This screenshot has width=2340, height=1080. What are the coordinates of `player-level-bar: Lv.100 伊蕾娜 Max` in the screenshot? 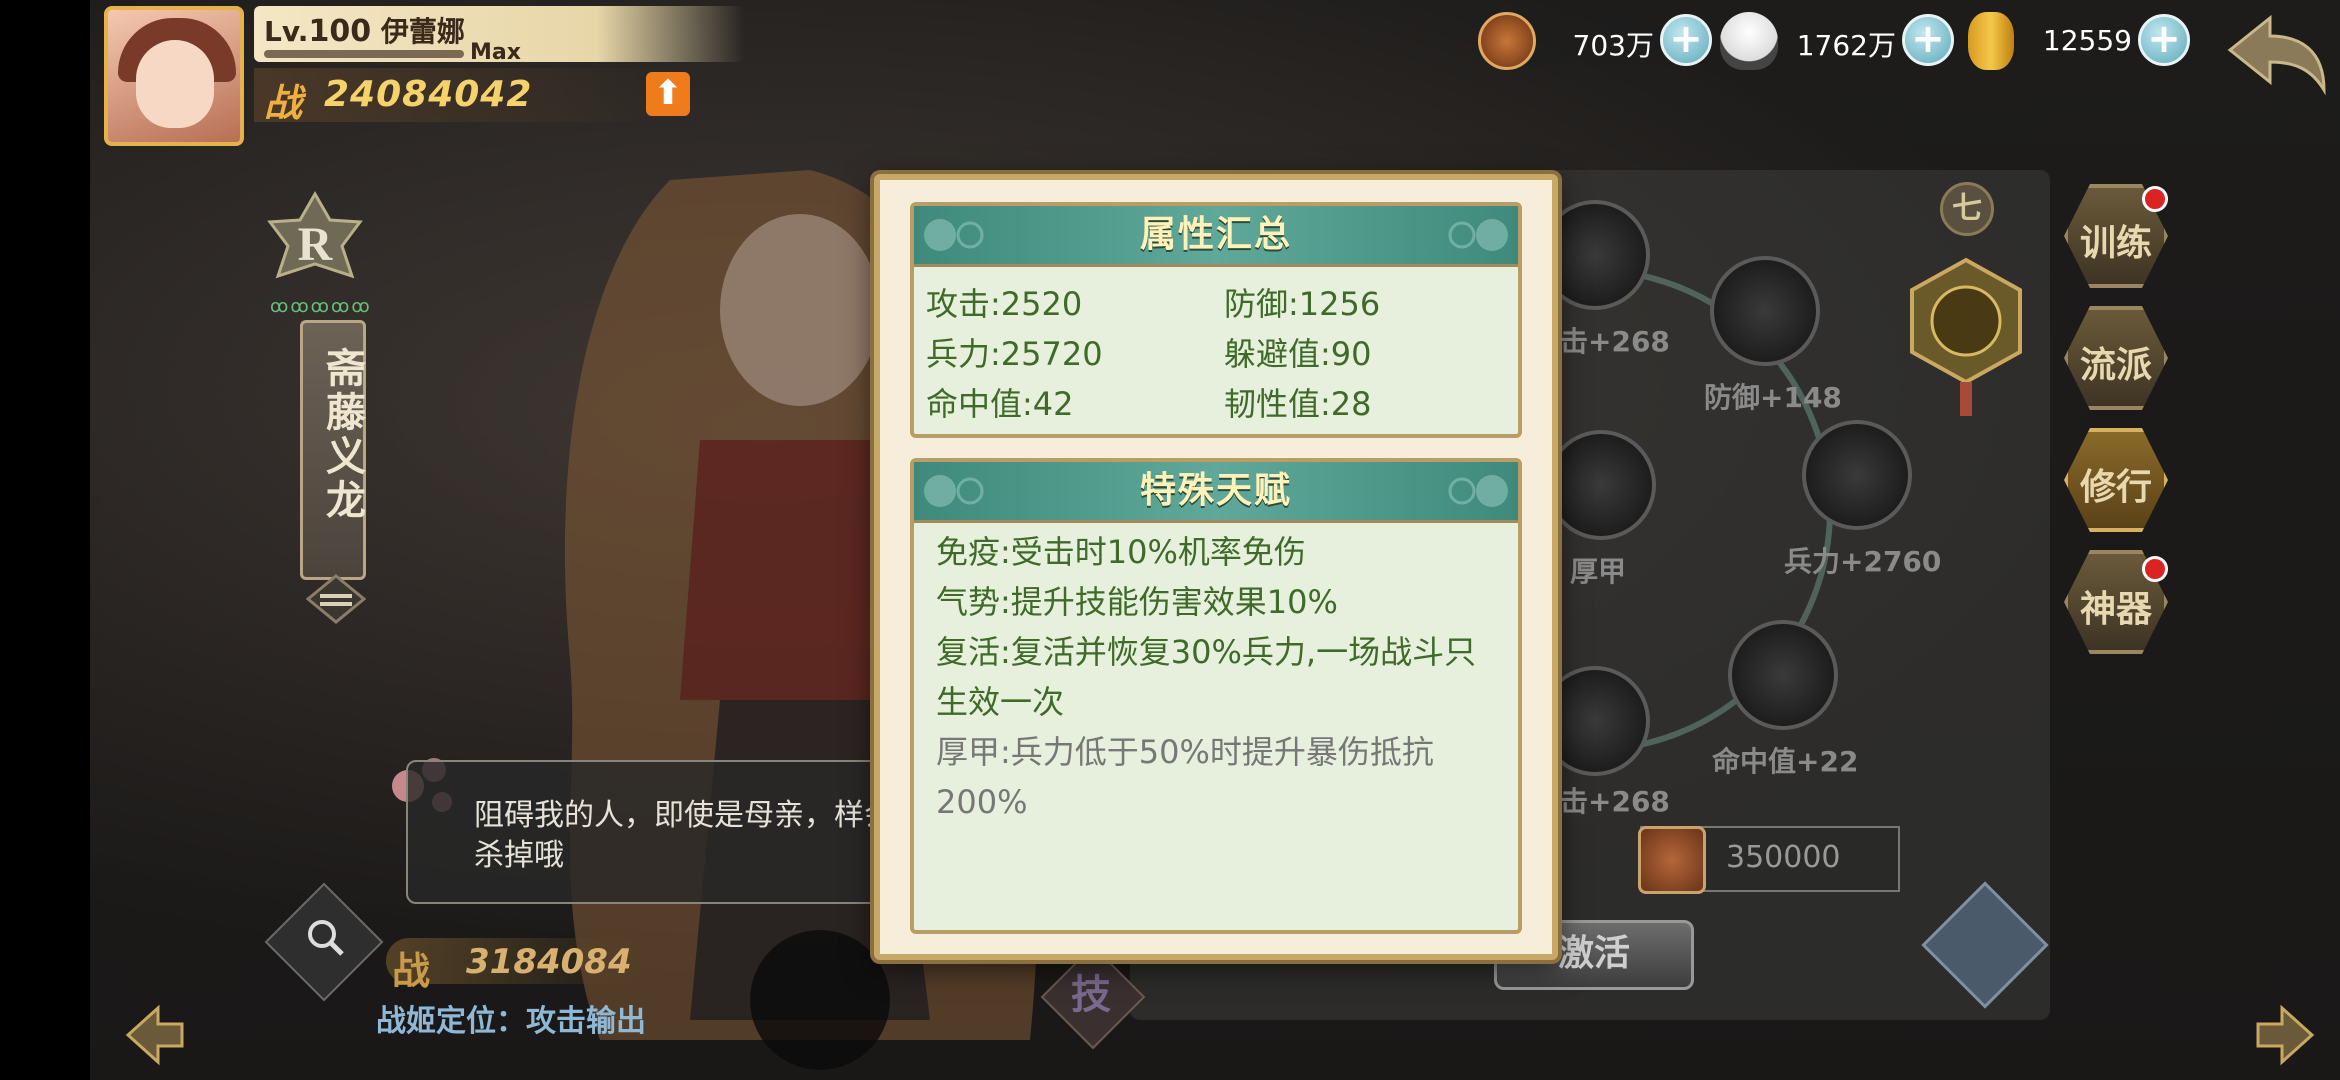 It's located at (499, 35).